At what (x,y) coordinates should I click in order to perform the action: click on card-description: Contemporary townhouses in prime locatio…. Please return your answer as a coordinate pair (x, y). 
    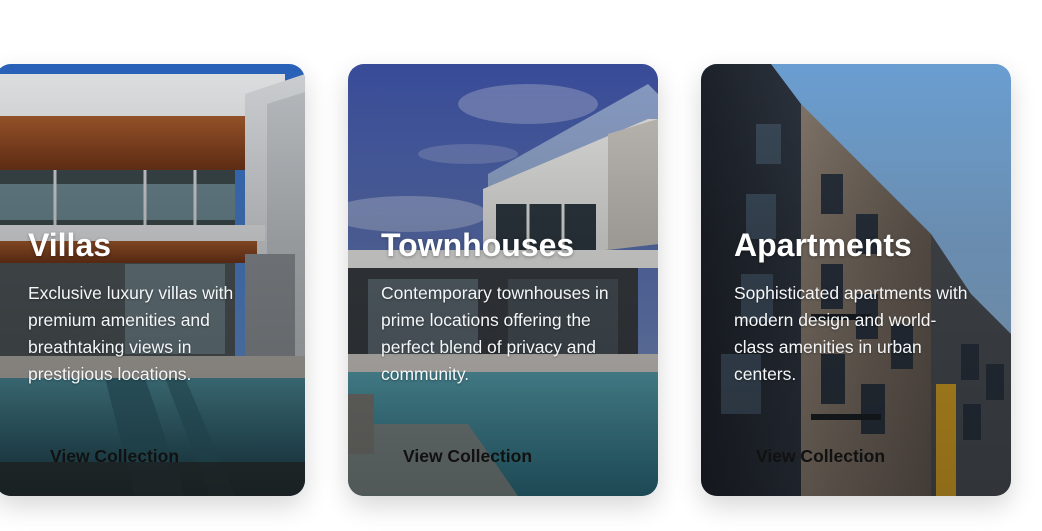
    Looking at the image, I should click on (495, 333).